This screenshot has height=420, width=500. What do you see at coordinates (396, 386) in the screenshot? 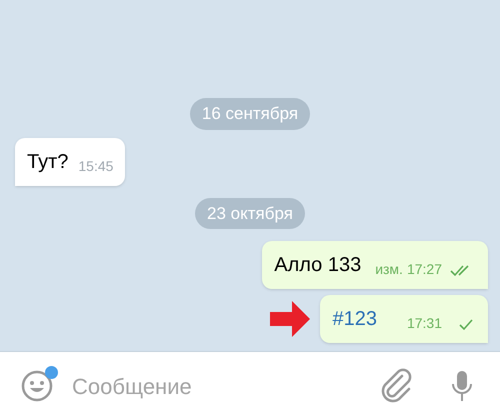
I see `paperclip-icon` at bounding box center [396, 386].